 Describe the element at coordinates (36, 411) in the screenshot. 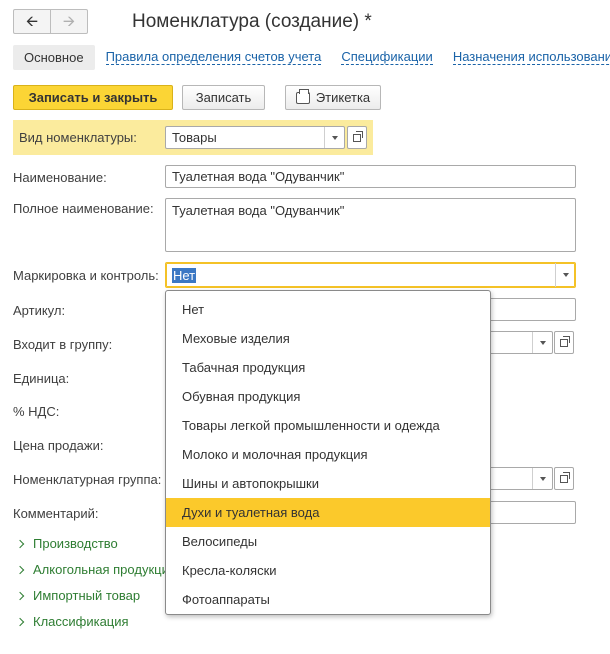

I see `vat-label: % НДС:` at that location.